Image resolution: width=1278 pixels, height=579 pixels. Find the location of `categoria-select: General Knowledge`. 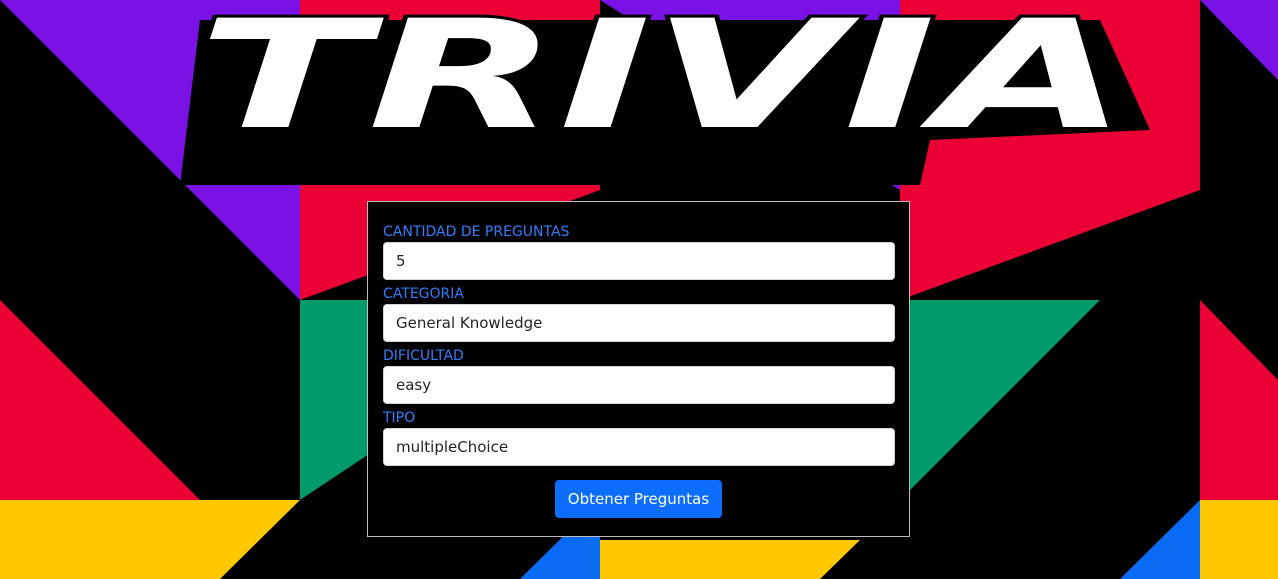

categoria-select: General Knowledge is located at coordinates (639, 323).